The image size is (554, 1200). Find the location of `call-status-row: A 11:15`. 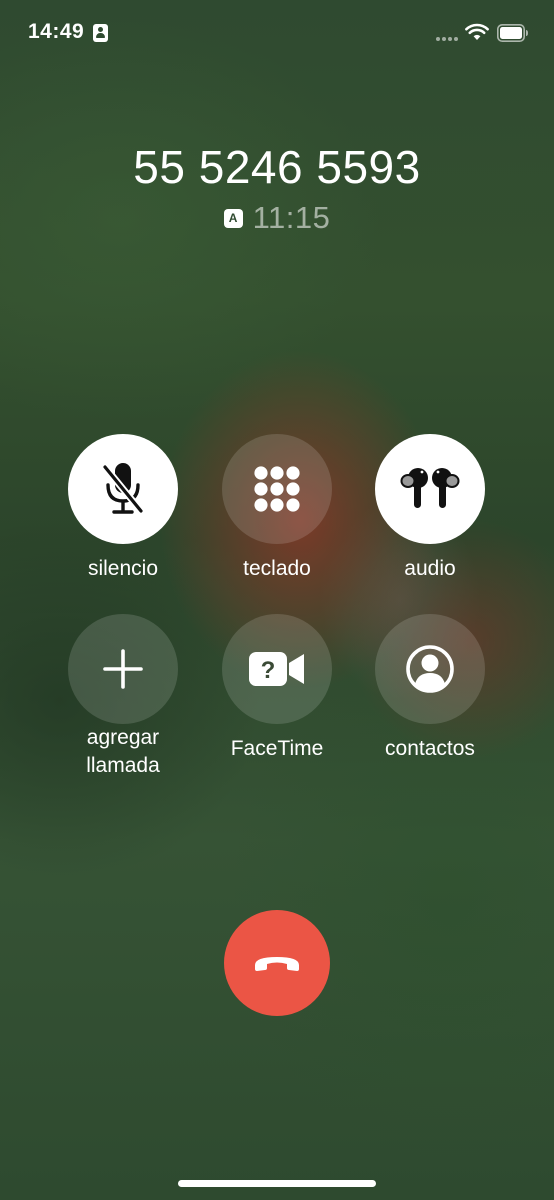

call-status-row: A 11:15 is located at coordinates (277, 218).